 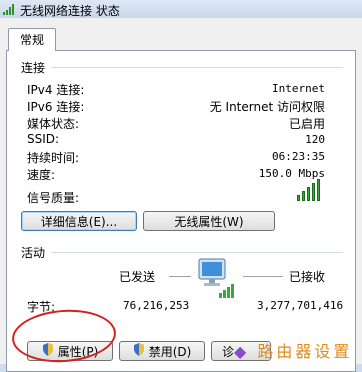 What do you see at coordinates (307, 277) in the screenshot?
I see `received-label: 已接收` at bounding box center [307, 277].